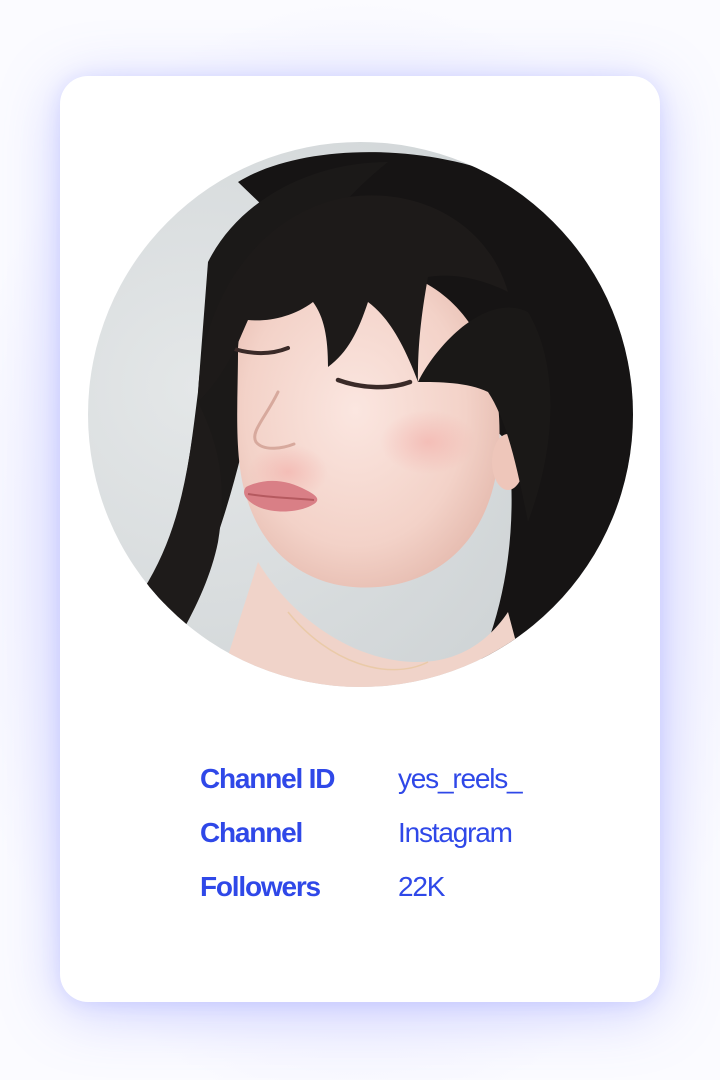  Describe the element at coordinates (380, 779) in the screenshot. I see `channel-id-row: Channel ID yes_reels_` at that location.